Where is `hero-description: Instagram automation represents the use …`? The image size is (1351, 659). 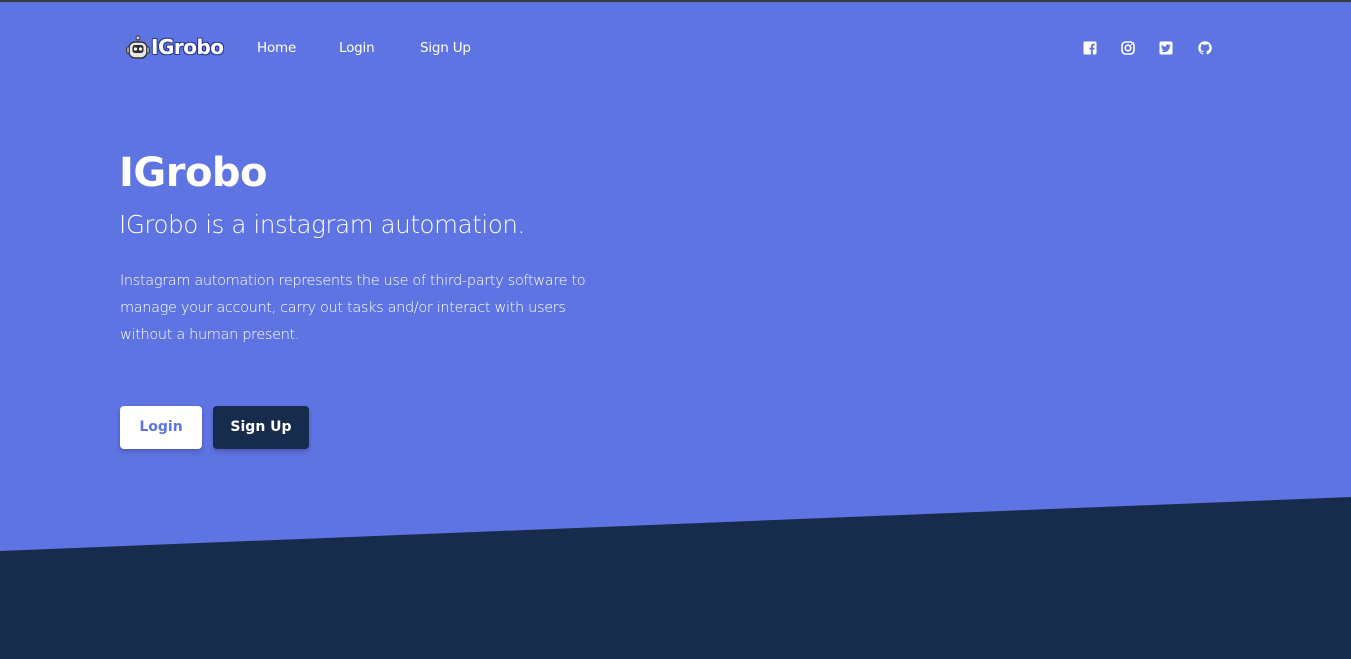
hero-description: Instagram automation represents the use … is located at coordinates (353, 308).